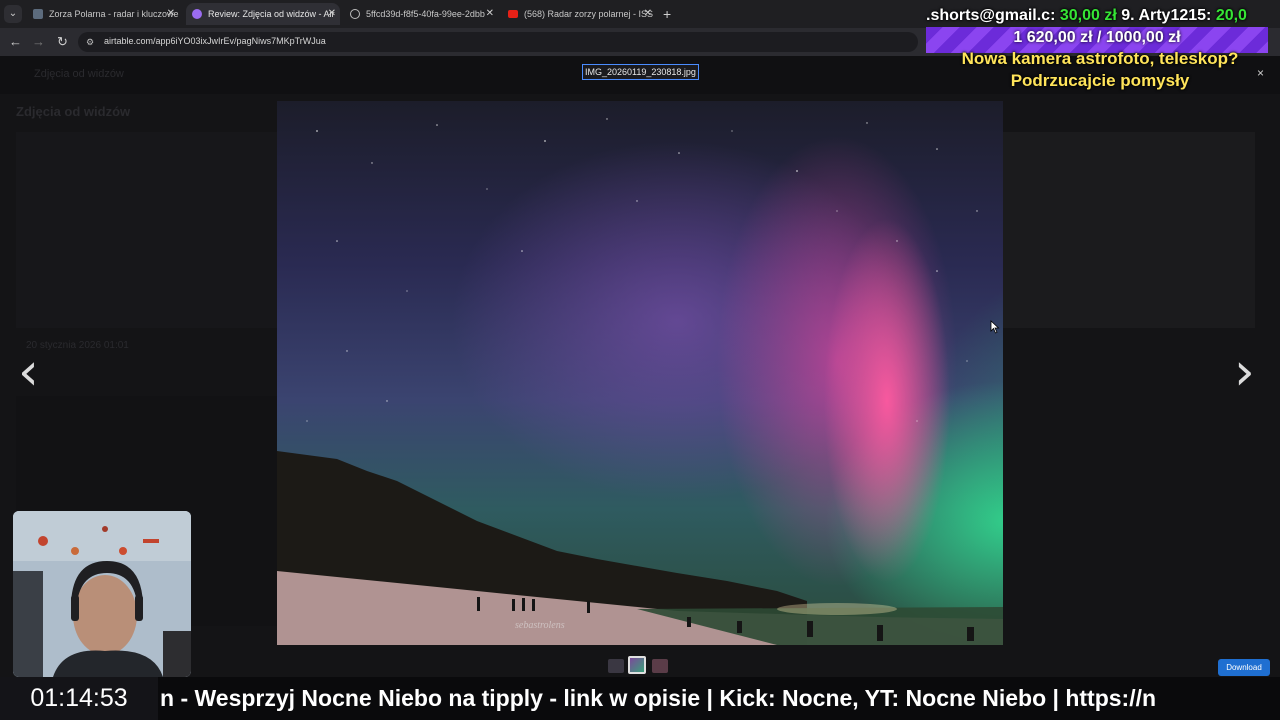  Describe the element at coordinates (355, 14) in the screenshot. I see `globe-icon` at that location.